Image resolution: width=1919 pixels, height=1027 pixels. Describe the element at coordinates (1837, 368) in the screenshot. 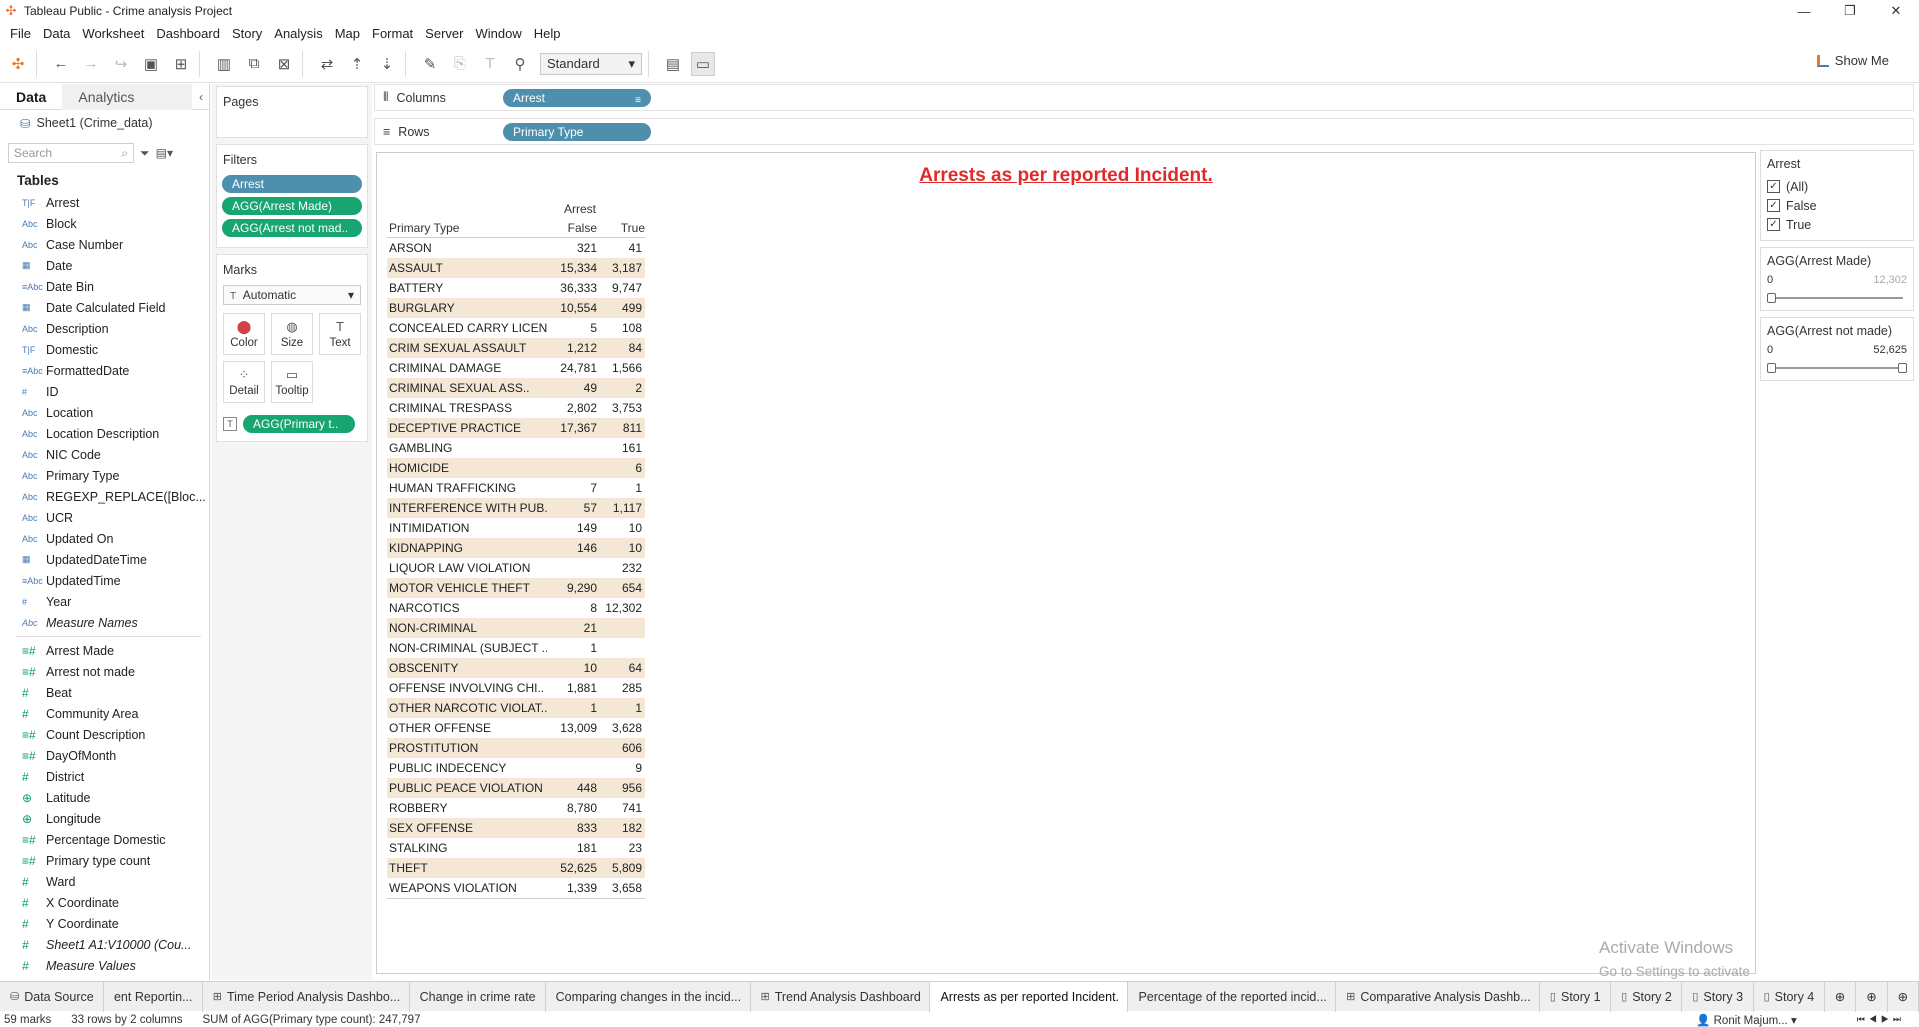

I see `arrest-not-made-slider` at that location.